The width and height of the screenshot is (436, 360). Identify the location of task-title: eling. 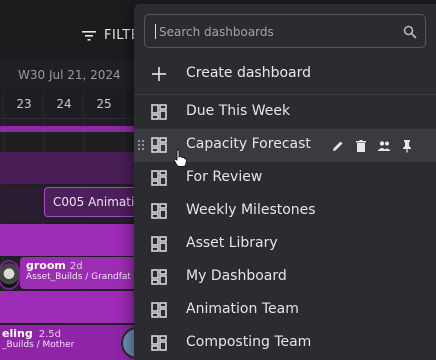
(17, 333).